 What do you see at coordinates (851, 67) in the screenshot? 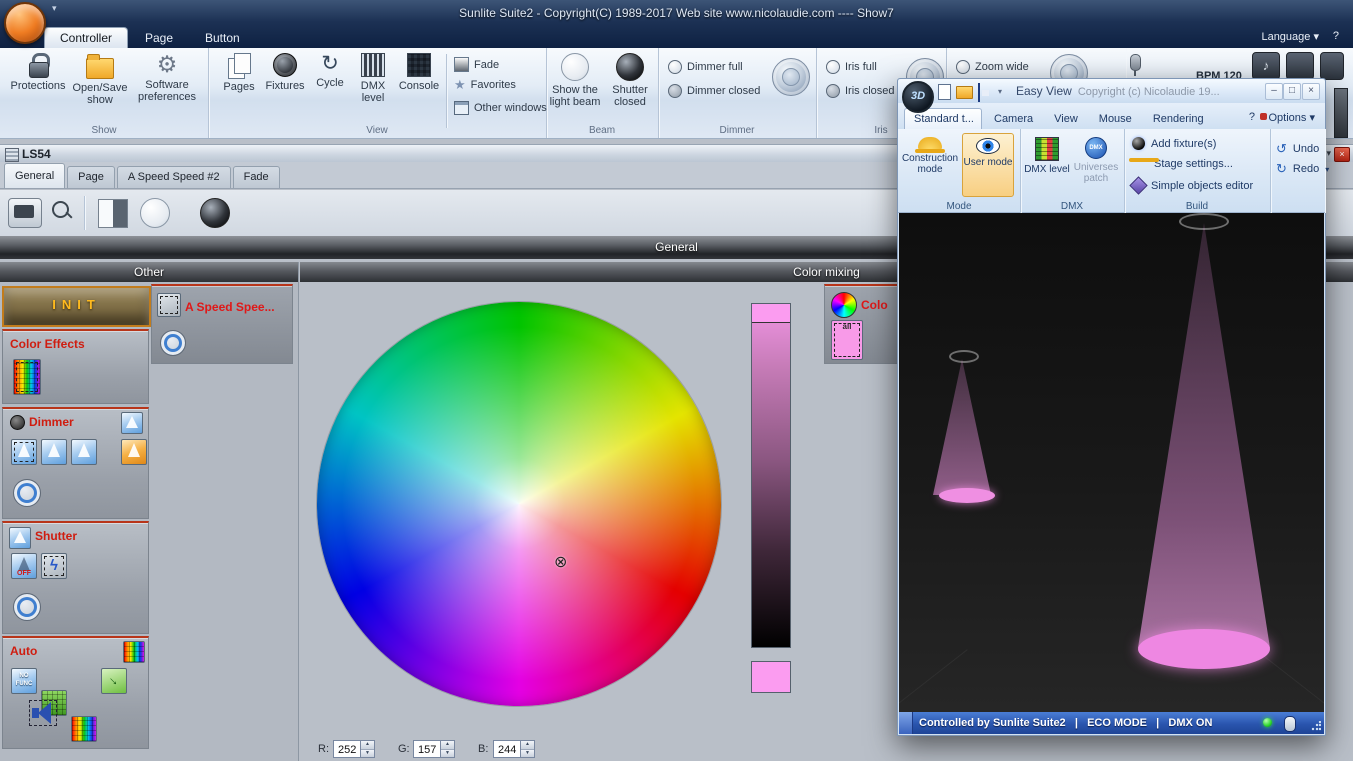
I see `iris-full-button: Iris full` at bounding box center [851, 67].